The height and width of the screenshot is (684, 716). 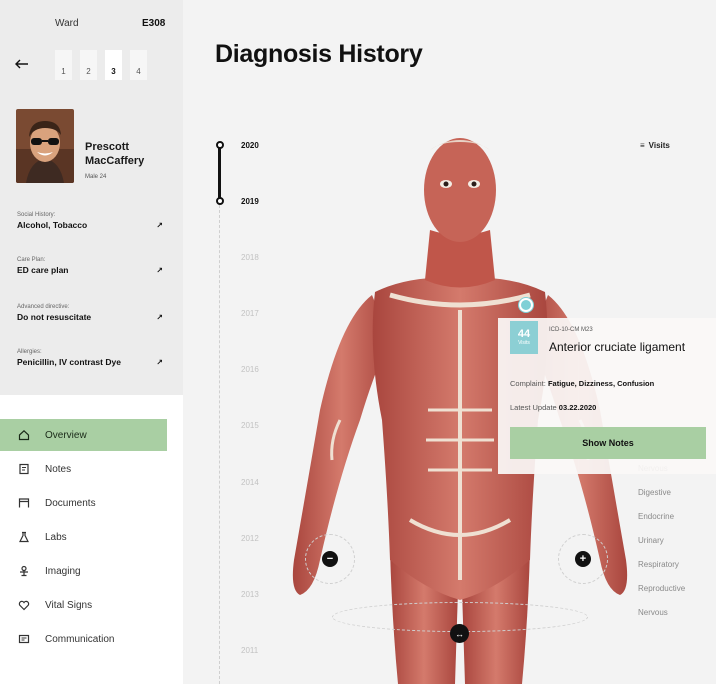 I want to click on year-label: 2011, so click(x=249, y=650).